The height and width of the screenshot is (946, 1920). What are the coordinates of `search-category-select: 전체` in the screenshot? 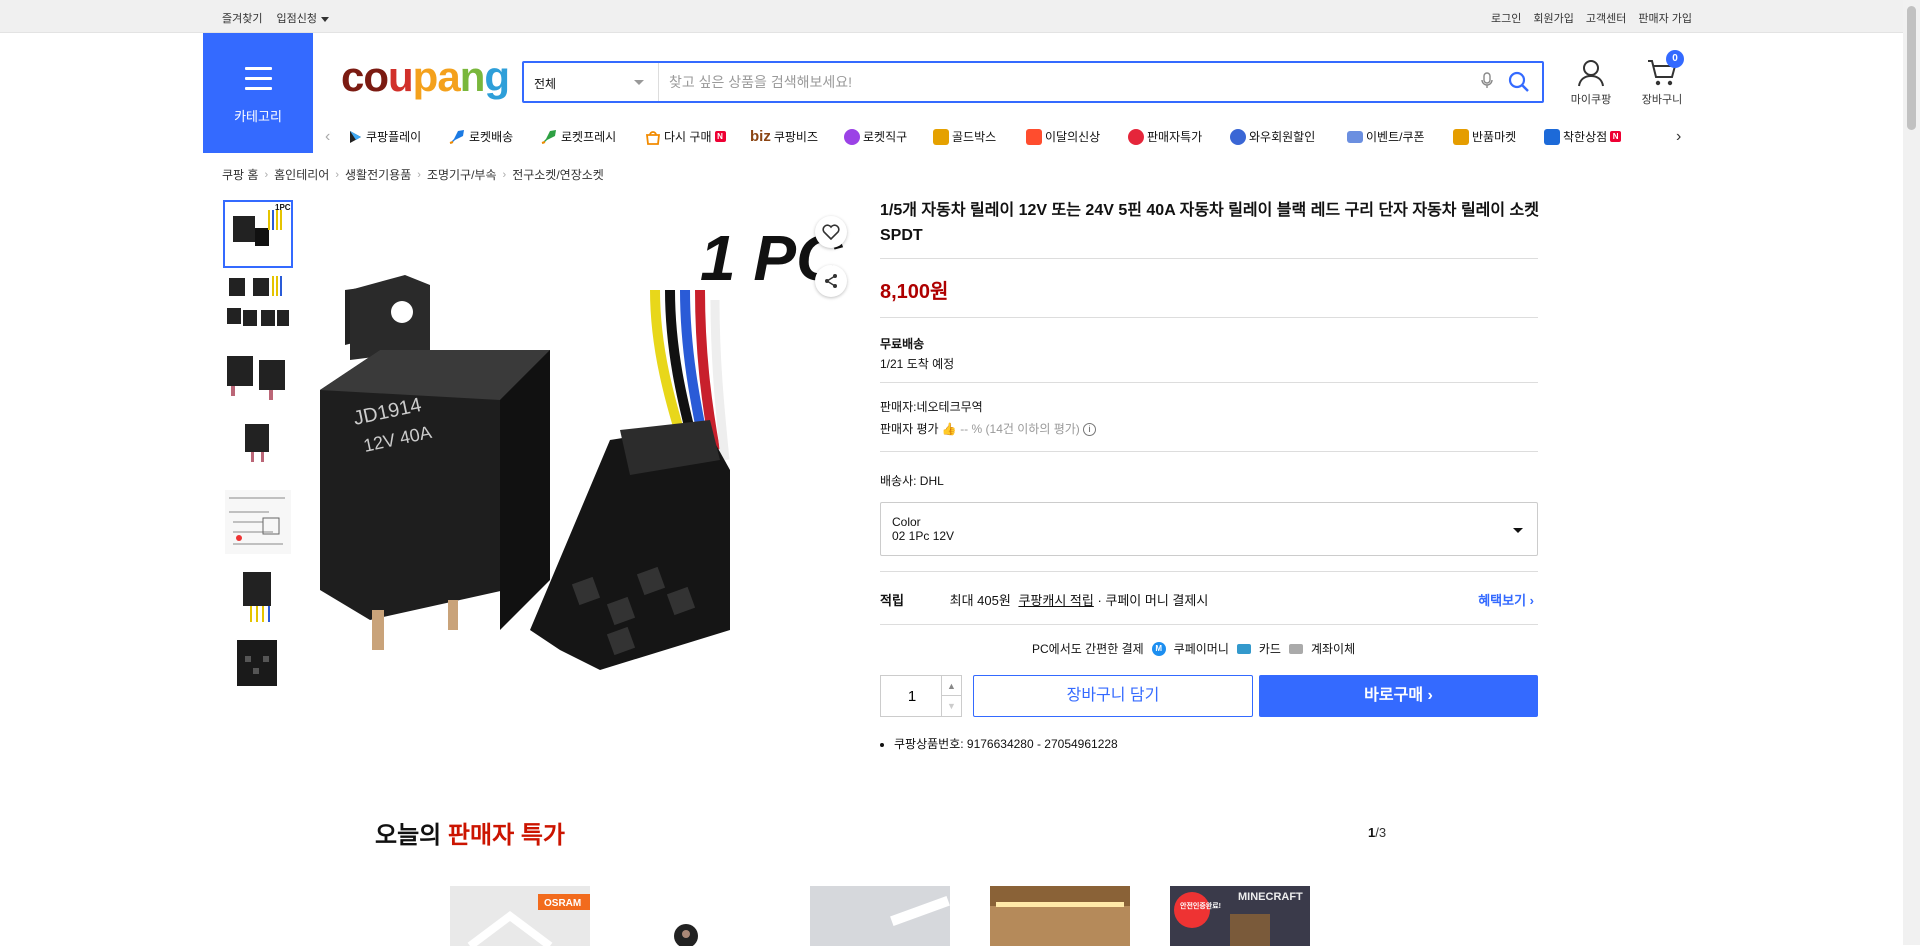 It's located at (591, 82).